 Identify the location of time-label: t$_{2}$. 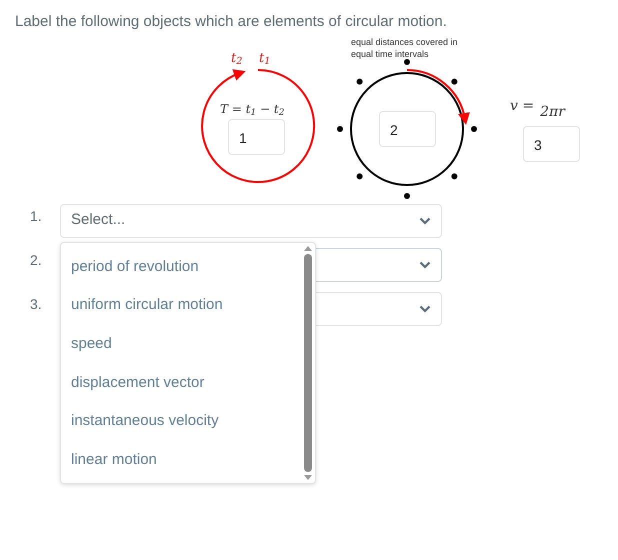
(236, 59).